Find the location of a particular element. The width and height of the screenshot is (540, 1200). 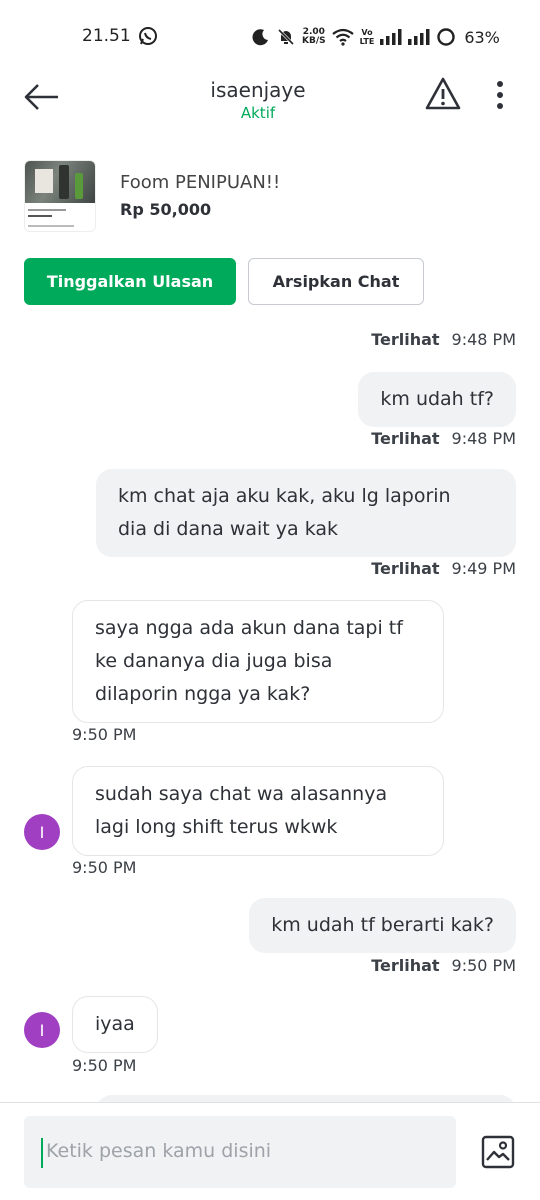

battery-percent: 63% is located at coordinates (482, 37).